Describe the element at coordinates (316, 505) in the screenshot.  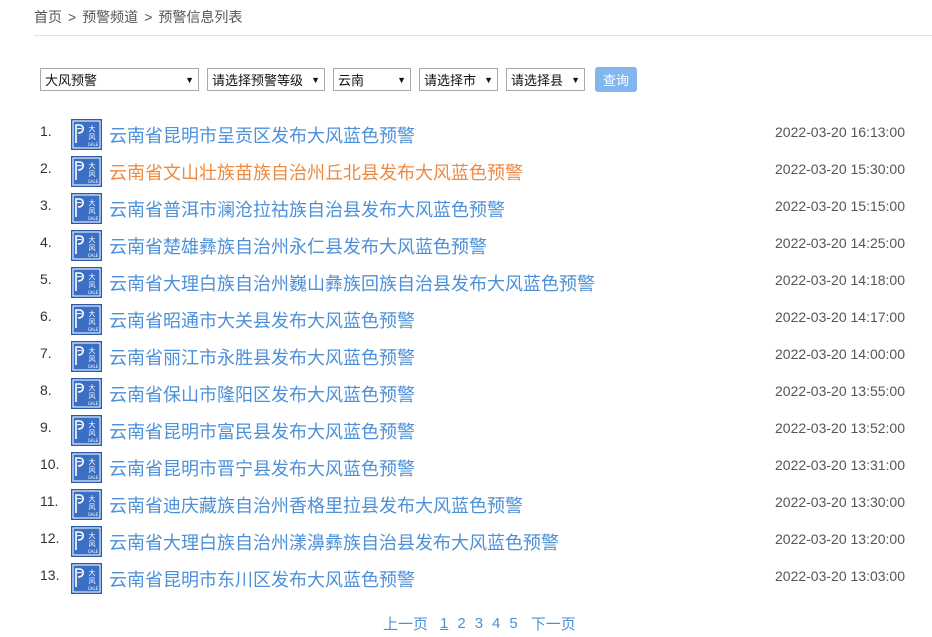
I see `alert-title-link: 云南省迪庆藏族自治州香格里拉县发布大风蓝色预警` at that location.